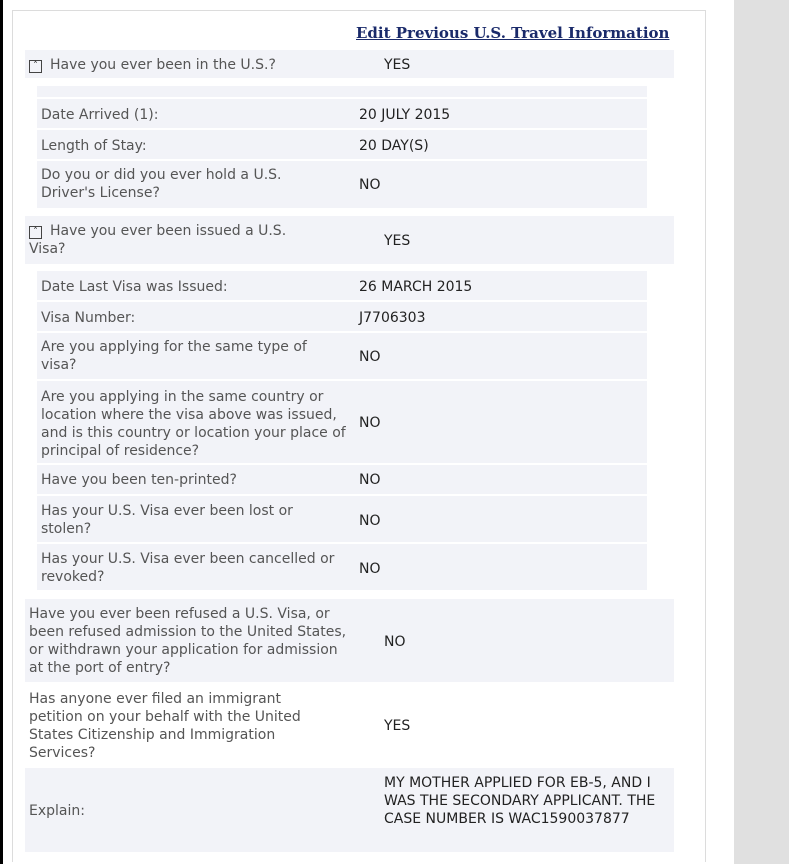 The height and width of the screenshot is (864, 789). Describe the element at coordinates (1, 432) in the screenshot. I see `window-left-border` at that location.